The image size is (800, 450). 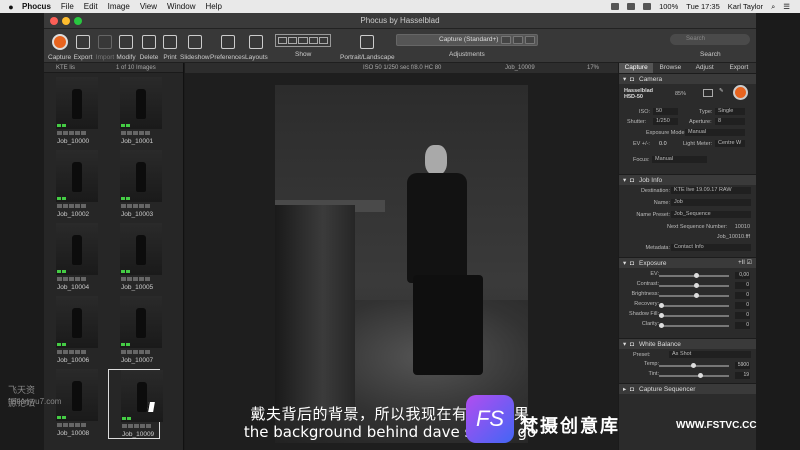 I want to click on tab-capture: Capture, so click(x=636, y=68).